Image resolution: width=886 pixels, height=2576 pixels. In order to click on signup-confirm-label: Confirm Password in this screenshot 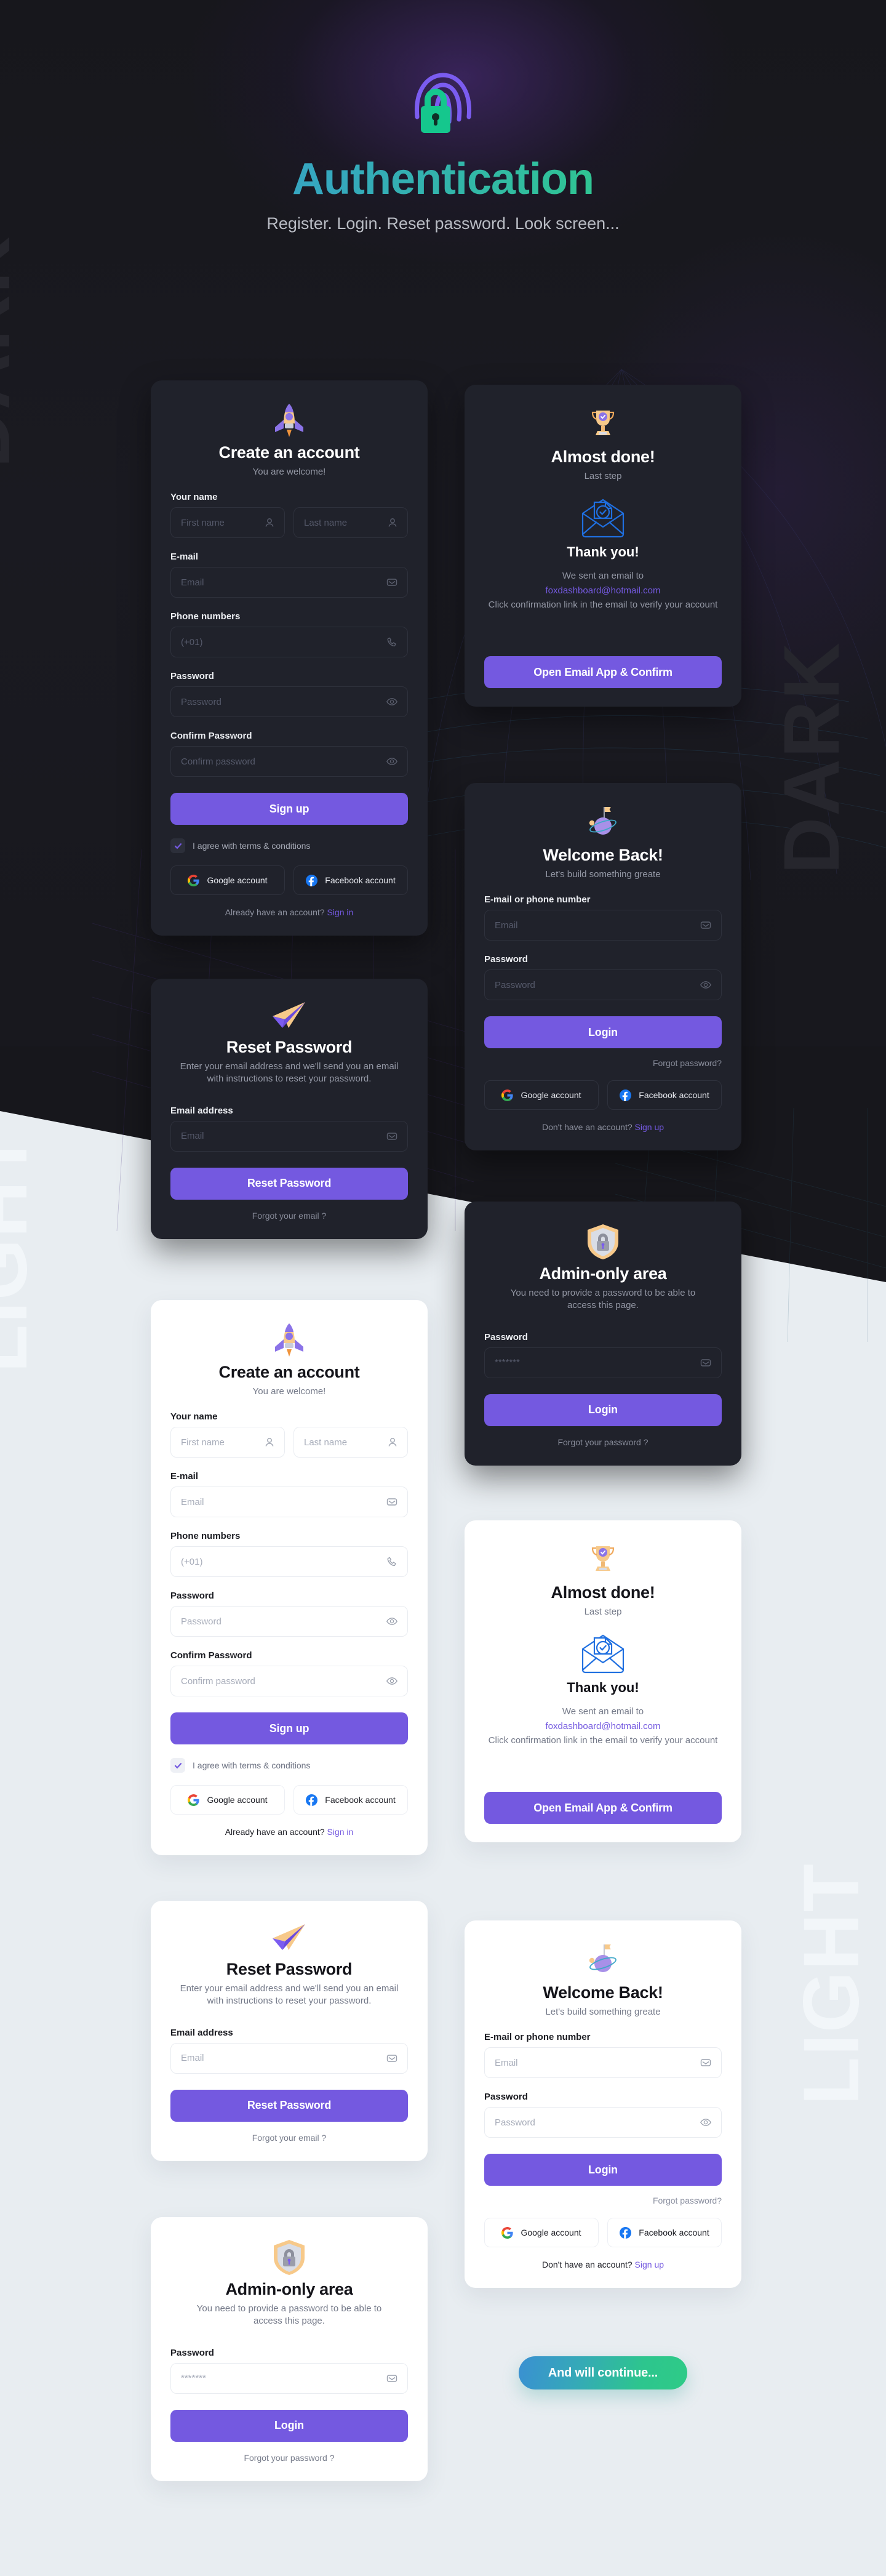, I will do `click(211, 736)`.